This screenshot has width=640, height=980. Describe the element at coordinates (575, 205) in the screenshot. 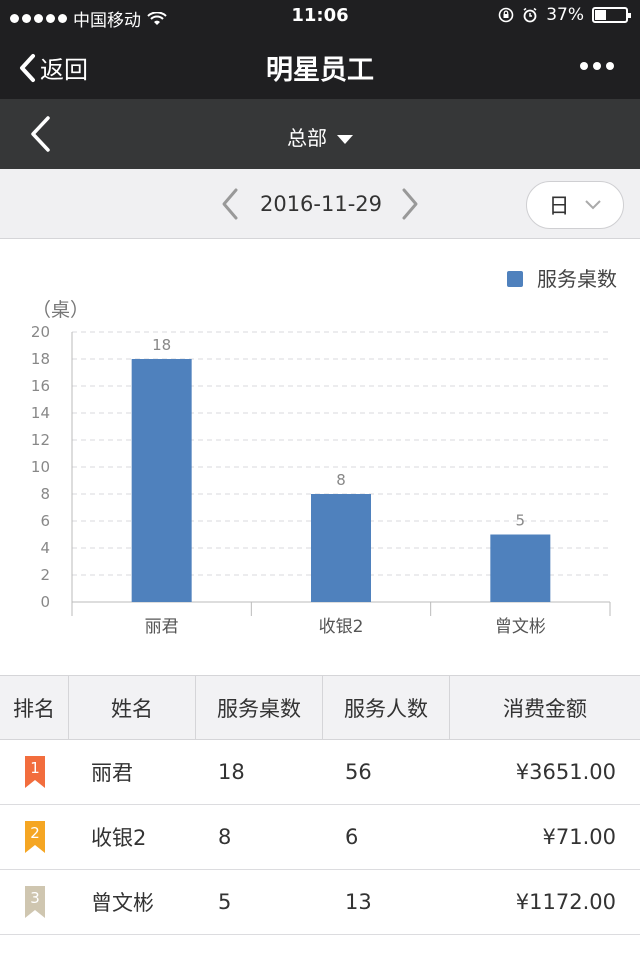

I see `period-select: 日` at that location.